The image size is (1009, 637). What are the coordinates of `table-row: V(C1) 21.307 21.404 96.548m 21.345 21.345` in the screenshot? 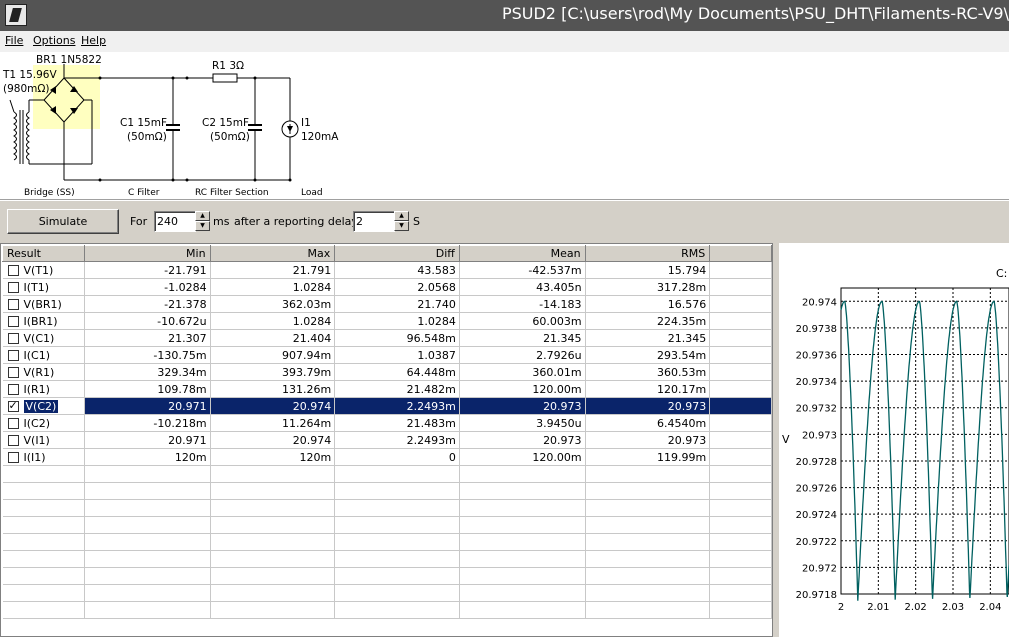 It's located at (387, 338).